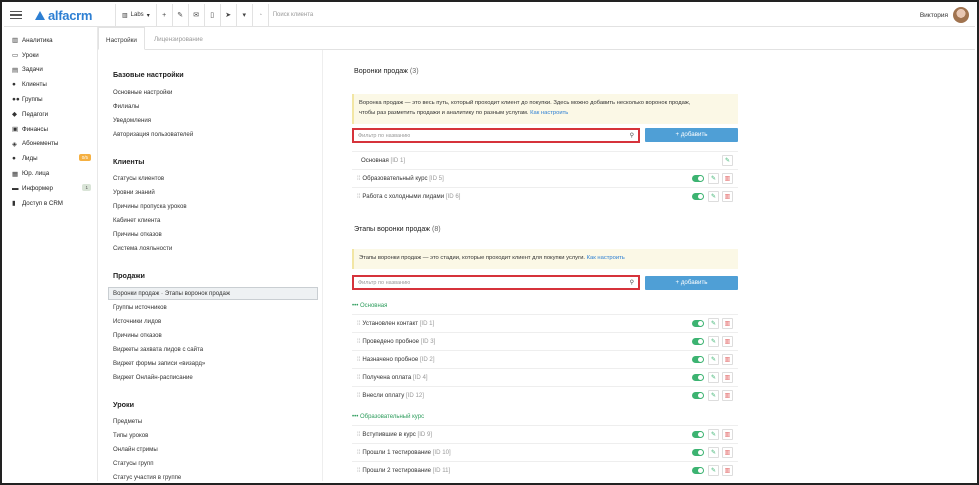  I want to click on nav-item: Статусы клиентов, so click(138, 178).